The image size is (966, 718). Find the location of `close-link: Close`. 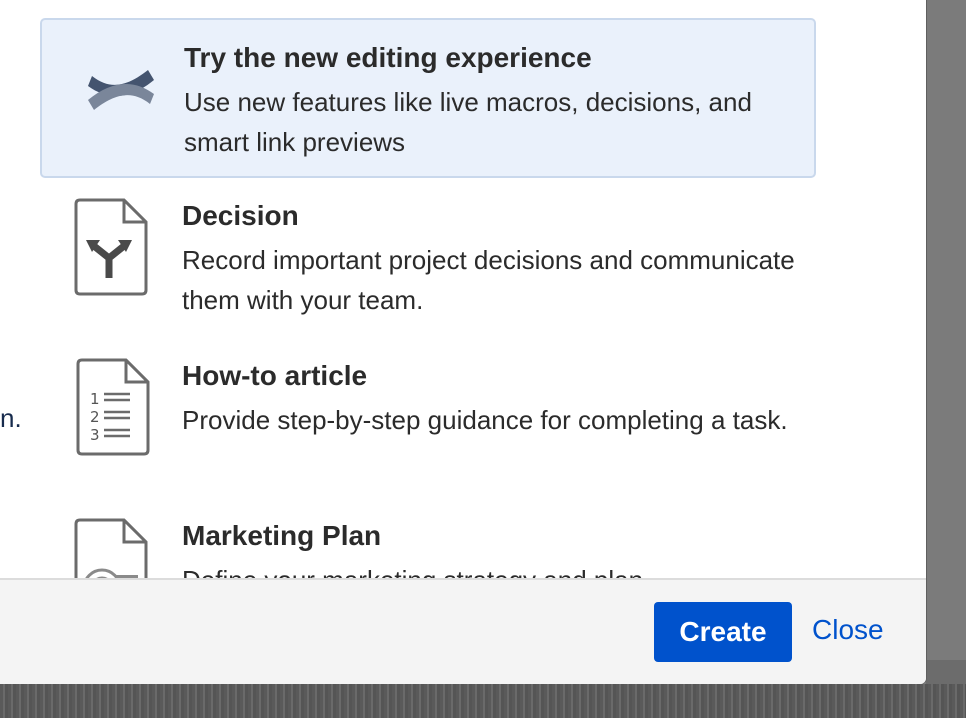

close-link: Close is located at coordinates (848, 630).